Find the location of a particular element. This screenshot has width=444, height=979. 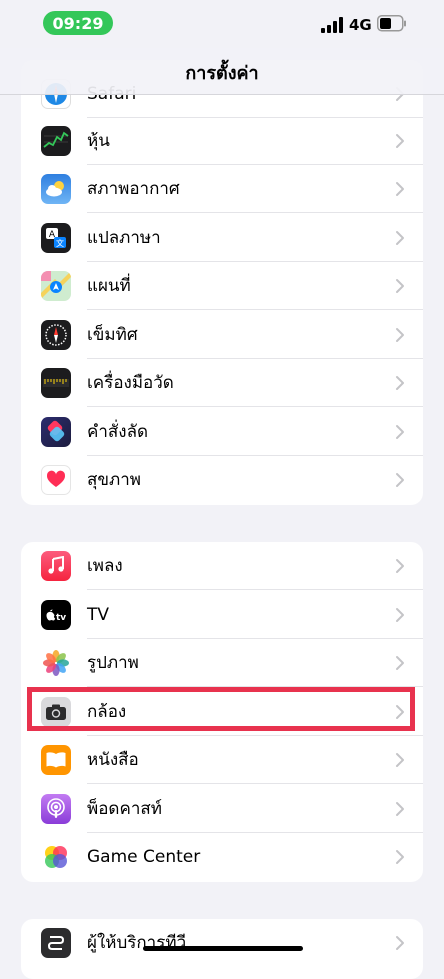

svg-text: 文 is located at coordinates (60, 243).